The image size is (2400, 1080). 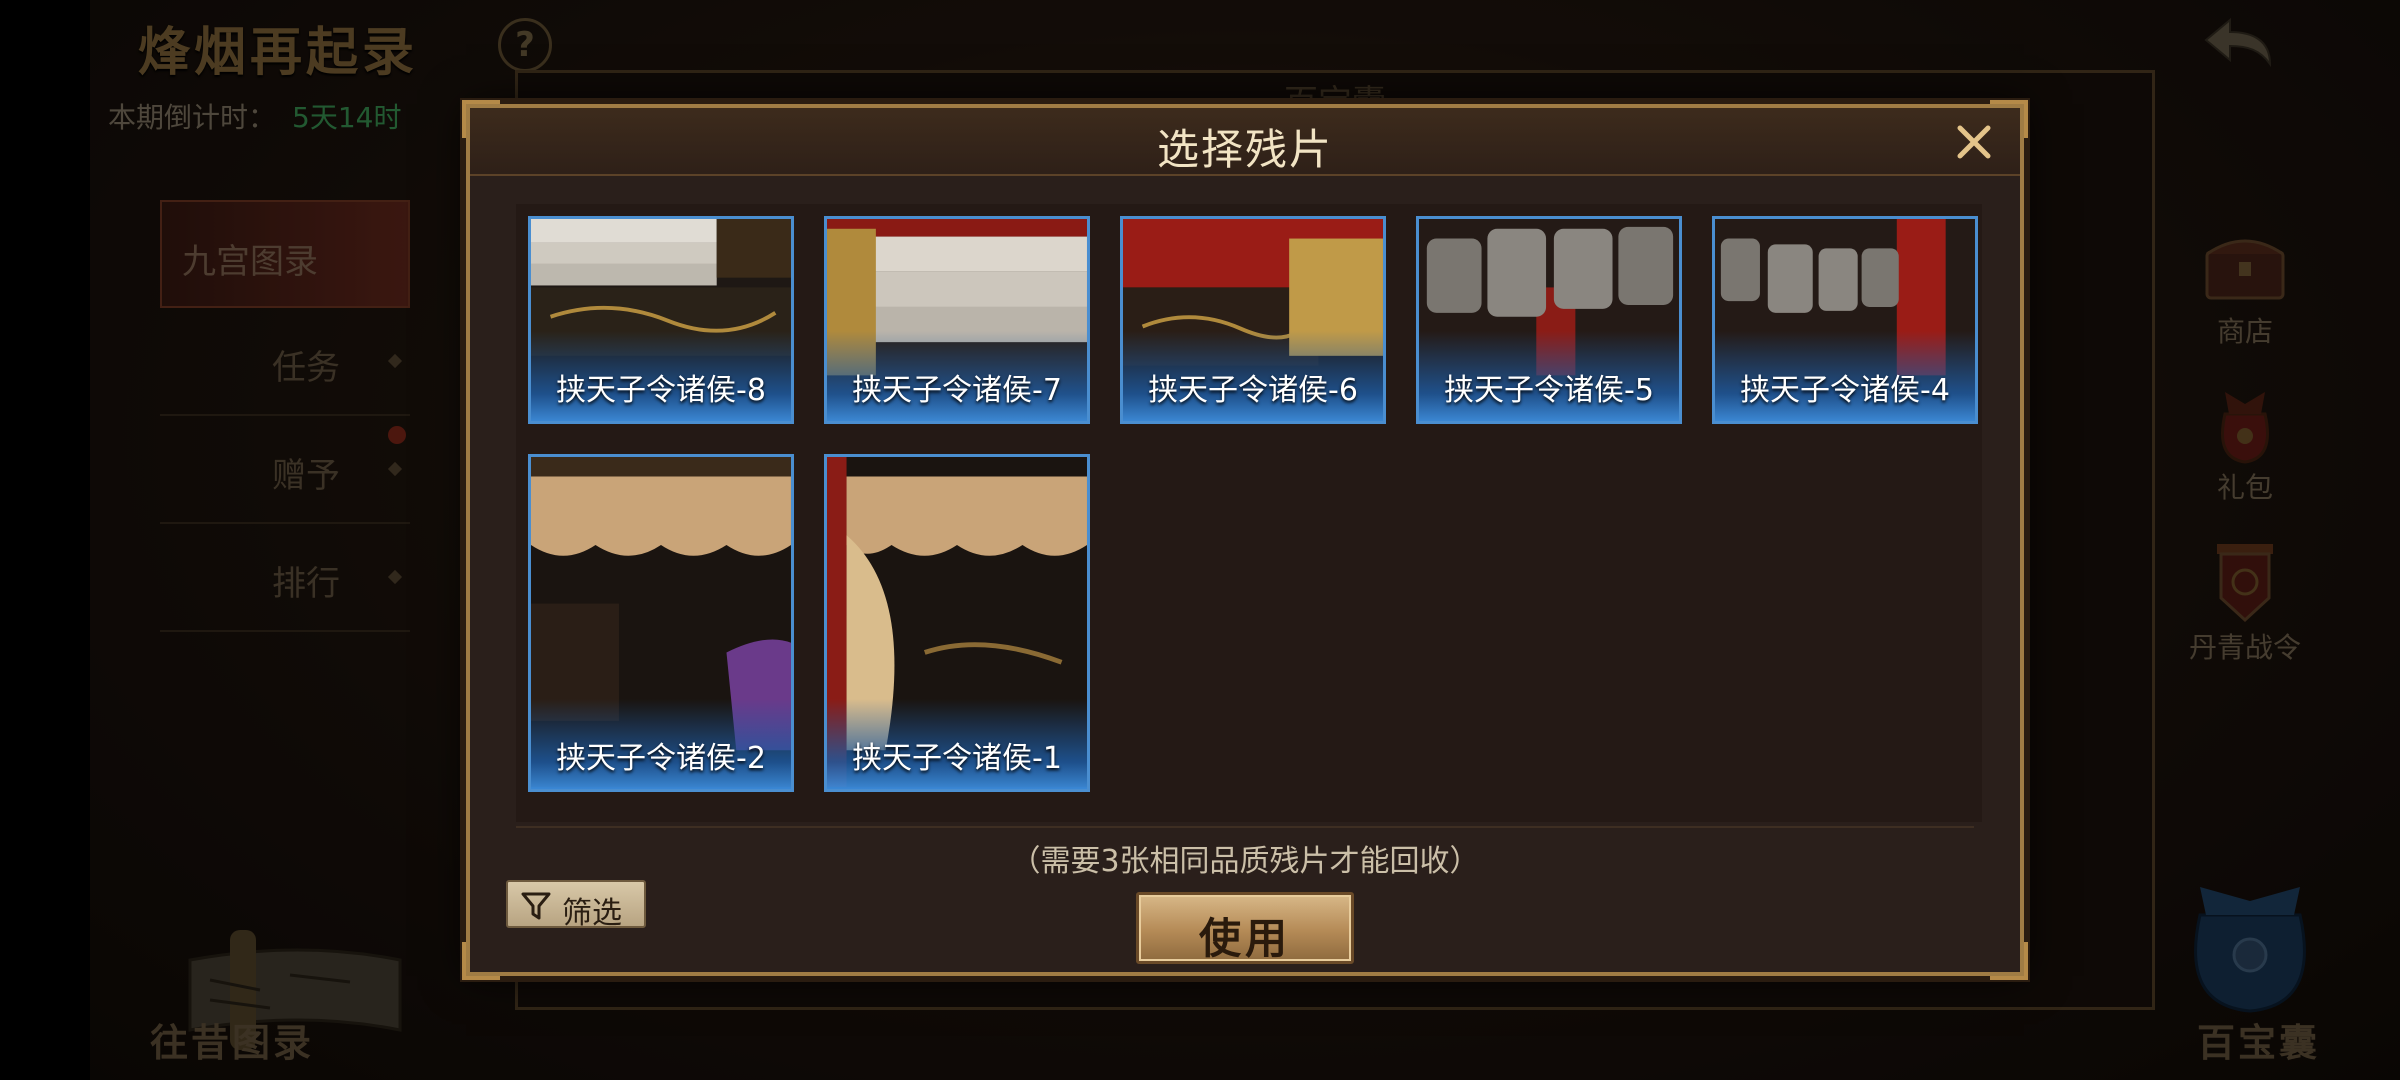 What do you see at coordinates (1974, 142) in the screenshot?
I see `close-icon` at bounding box center [1974, 142].